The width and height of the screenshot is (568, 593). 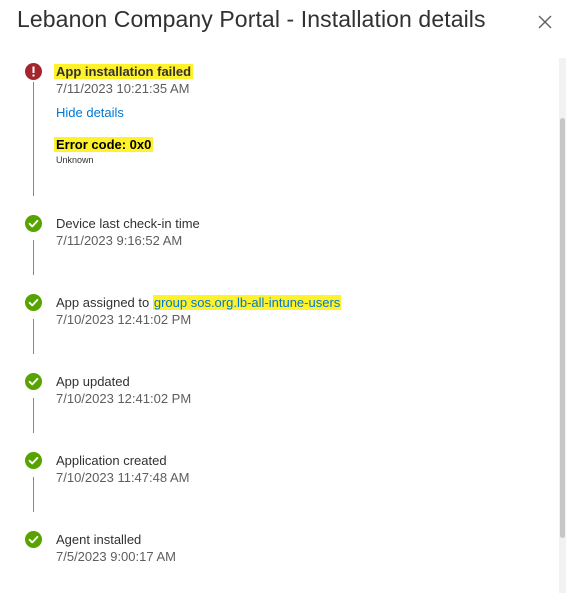 I want to click on assigned-group-link: group sos.org.lb-all-intune-users, so click(x=247, y=302).